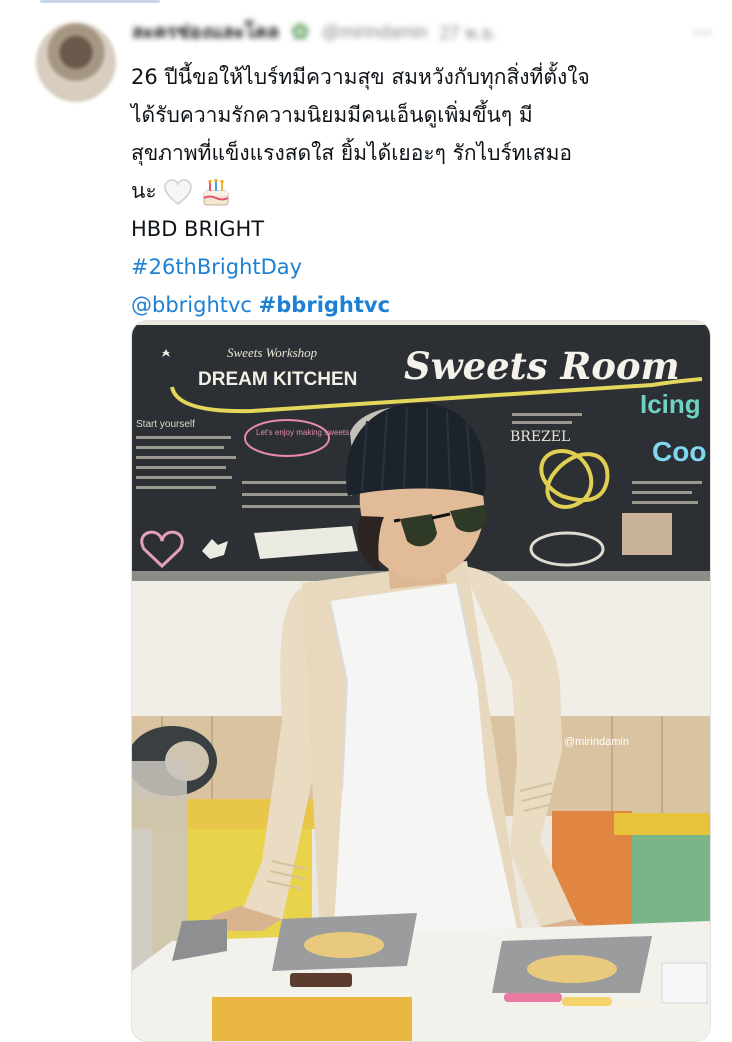  What do you see at coordinates (216, 267) in the screenshot?
I see `hashtag-26thbrightday: #26thBrightDay` at bounding box center [216, 267].